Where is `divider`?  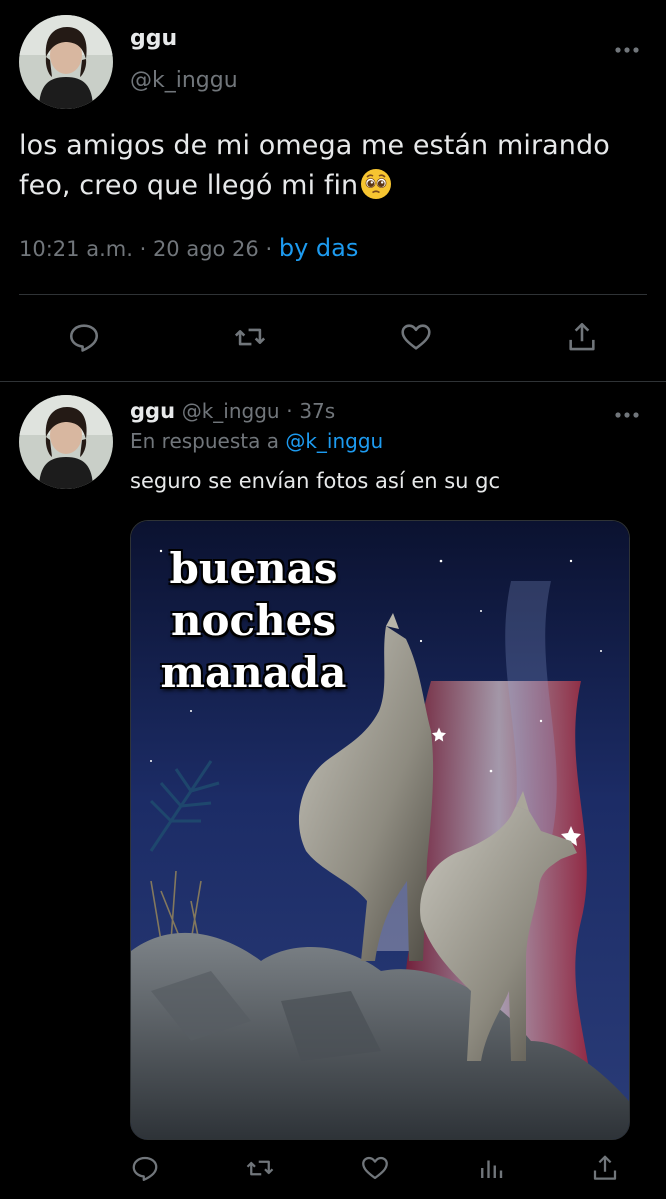
divider is located at coordinates (333, 294).